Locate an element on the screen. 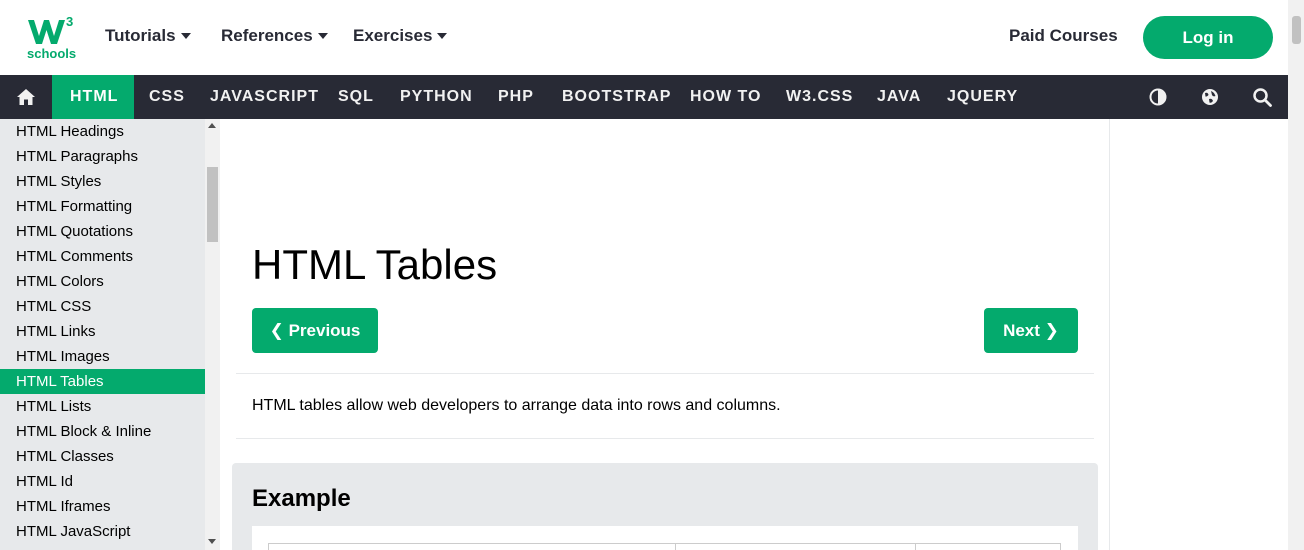 This screenshot has height=550, width=1304. menu-exercises: Exercises is located at coordinates (400, 36).